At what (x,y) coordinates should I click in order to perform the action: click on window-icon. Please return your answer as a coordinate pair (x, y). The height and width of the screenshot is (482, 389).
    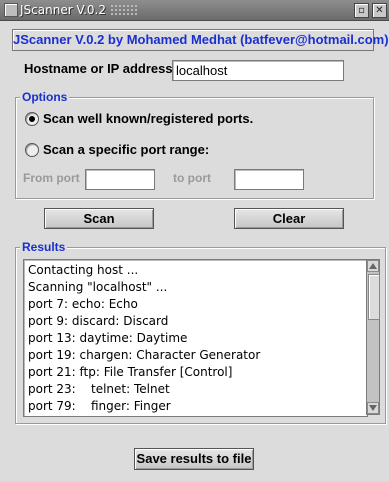
    Looking at the image, I should click on (11, 10).